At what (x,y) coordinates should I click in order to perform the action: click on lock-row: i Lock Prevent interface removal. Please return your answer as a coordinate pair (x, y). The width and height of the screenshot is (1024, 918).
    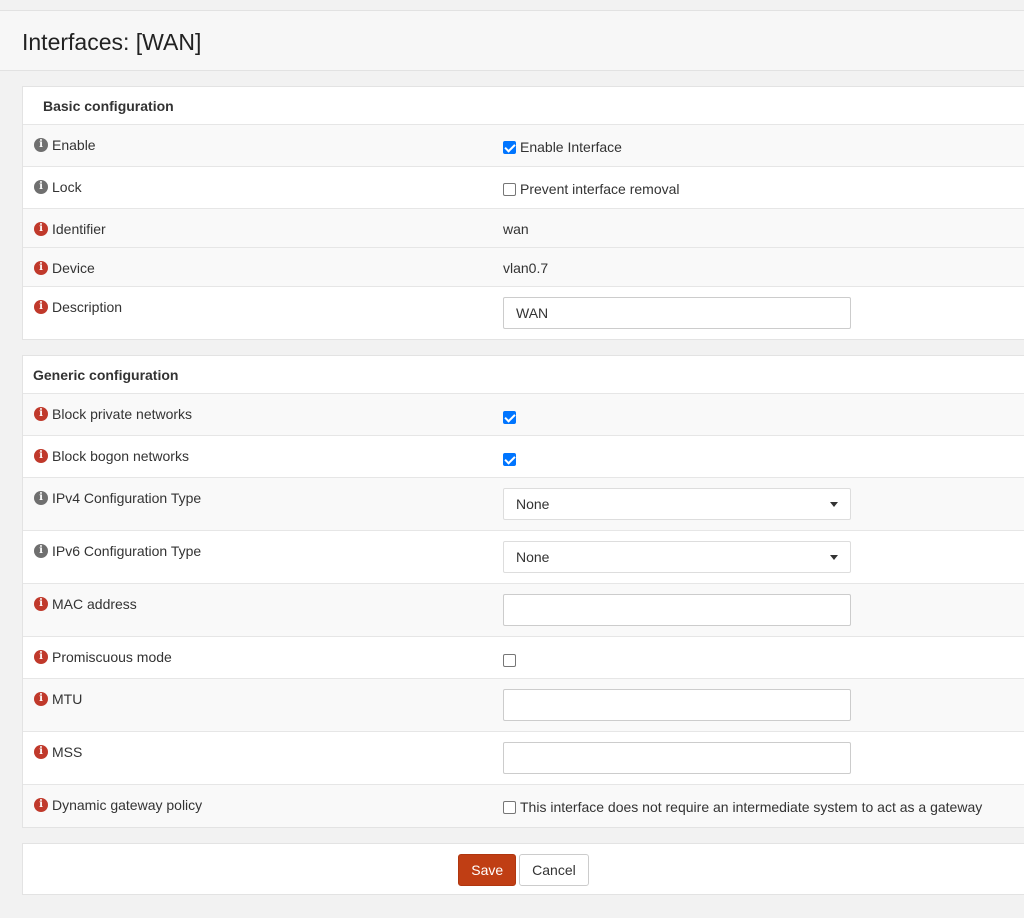
    Looking at the image, I should click on (523, 188).